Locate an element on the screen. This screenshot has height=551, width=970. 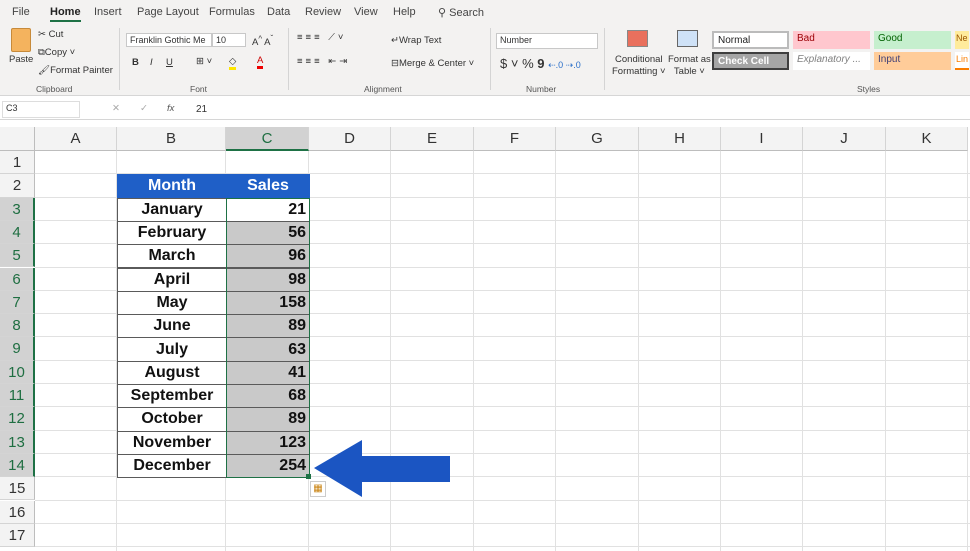
sales-cell: 63 is located at coordinates (268, 349).